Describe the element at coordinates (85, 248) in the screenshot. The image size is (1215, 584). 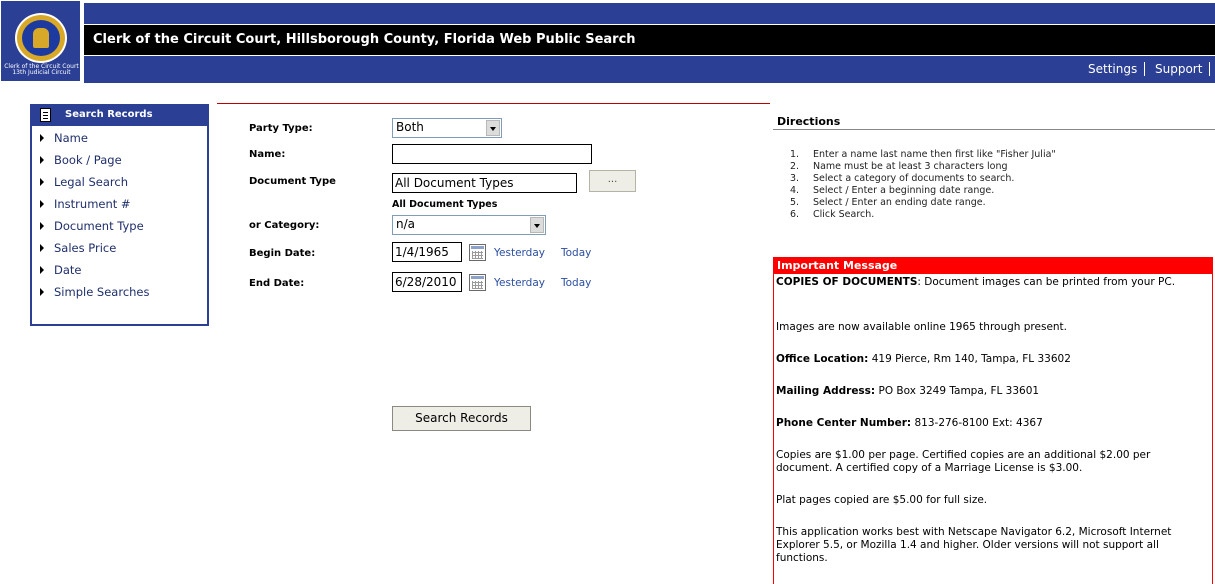
I see `sidebar-item-sales-price: Sales Price` at that location.